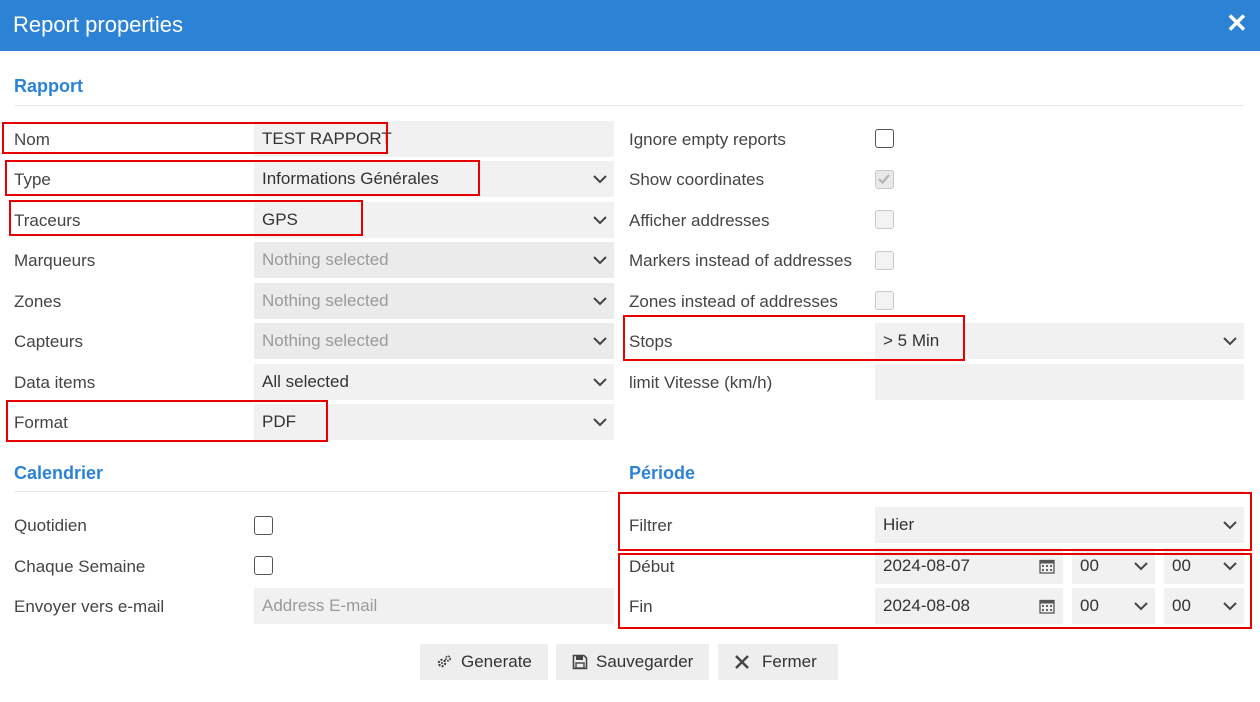  I want to click on marqueurs-select: Nothing selected, so click(434, 260).